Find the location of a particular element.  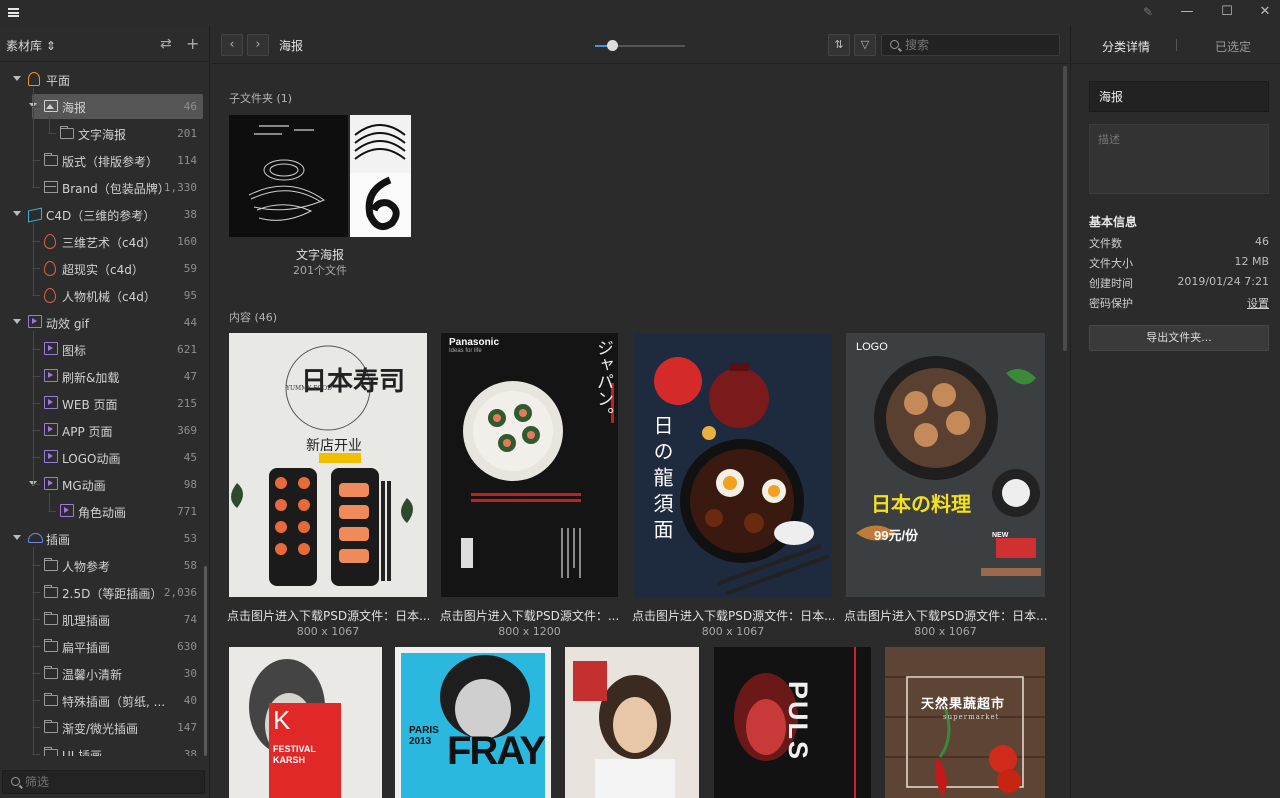

cloud-icon is located at coordinates (35, 538).